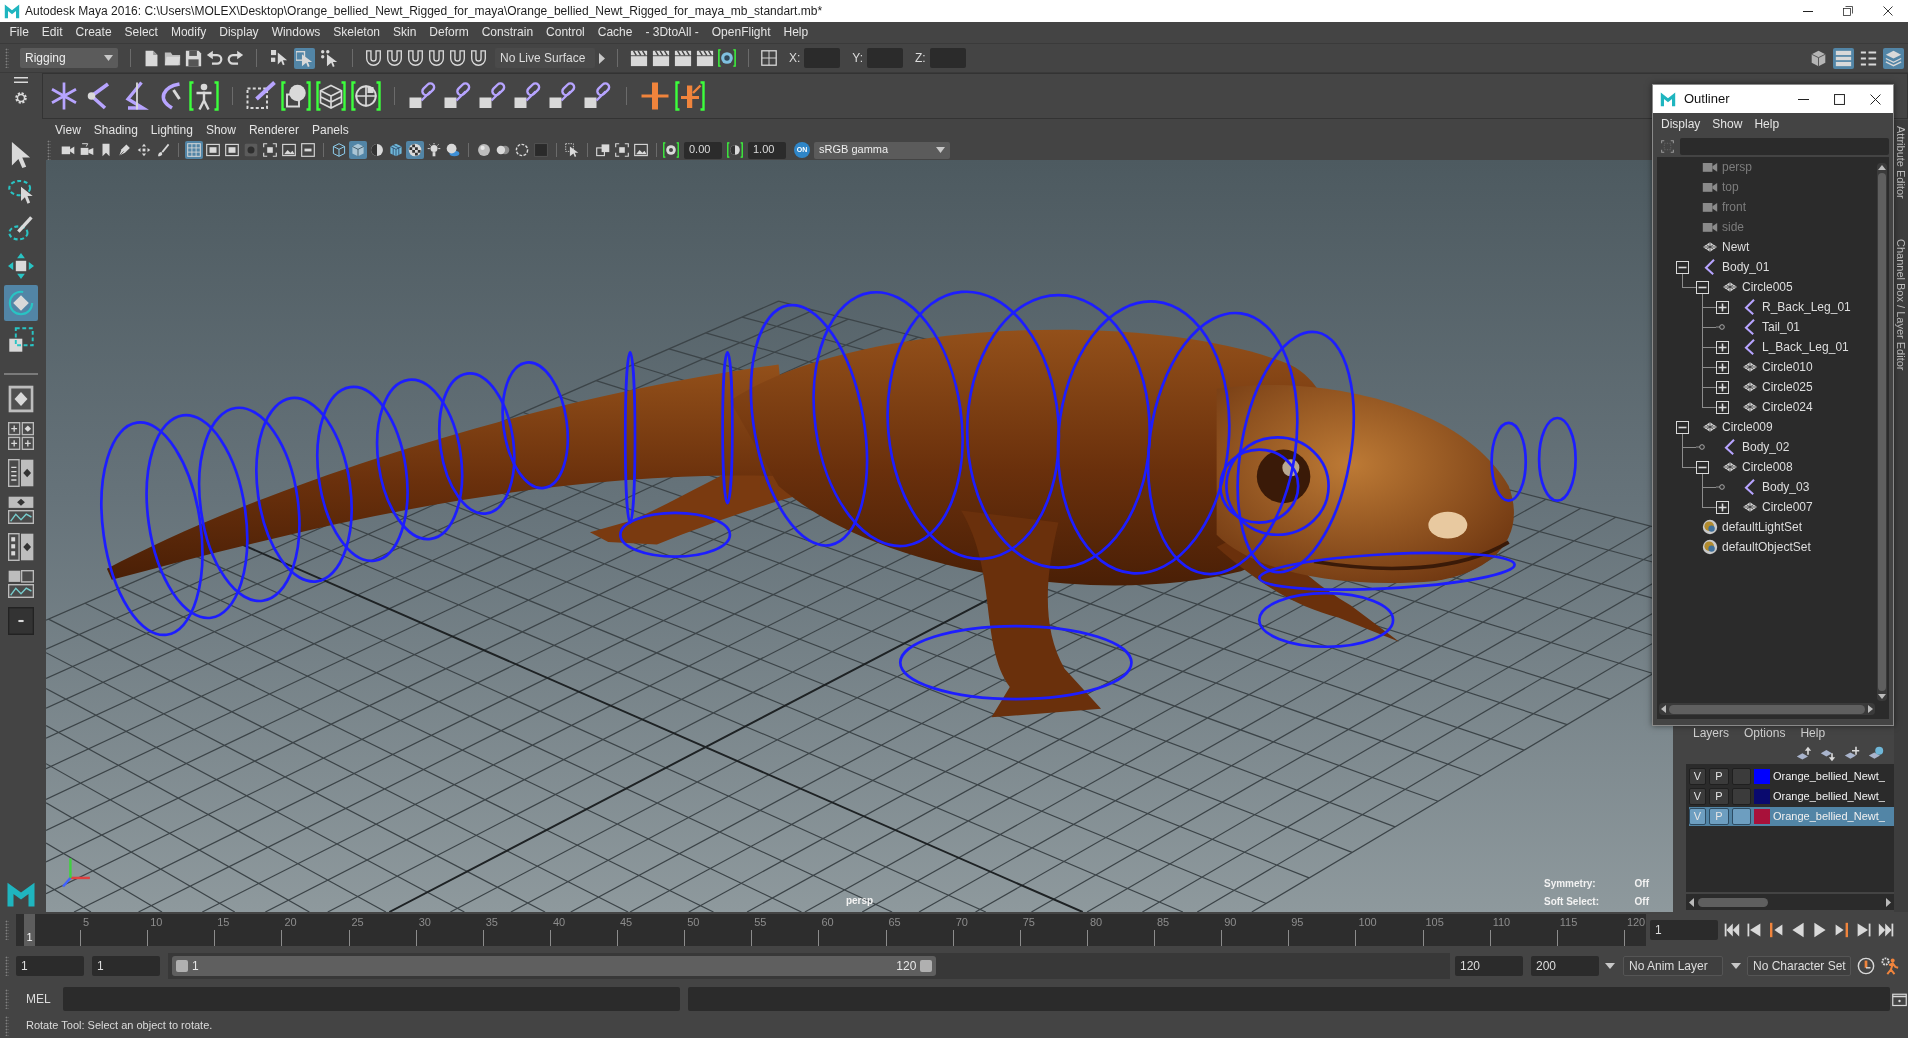 The width and height of the screenshot is (1908, 1038). Describe the element at coordinates (296, 96) in the screenshot. I see `bracketed-sphere-icon` at that location.